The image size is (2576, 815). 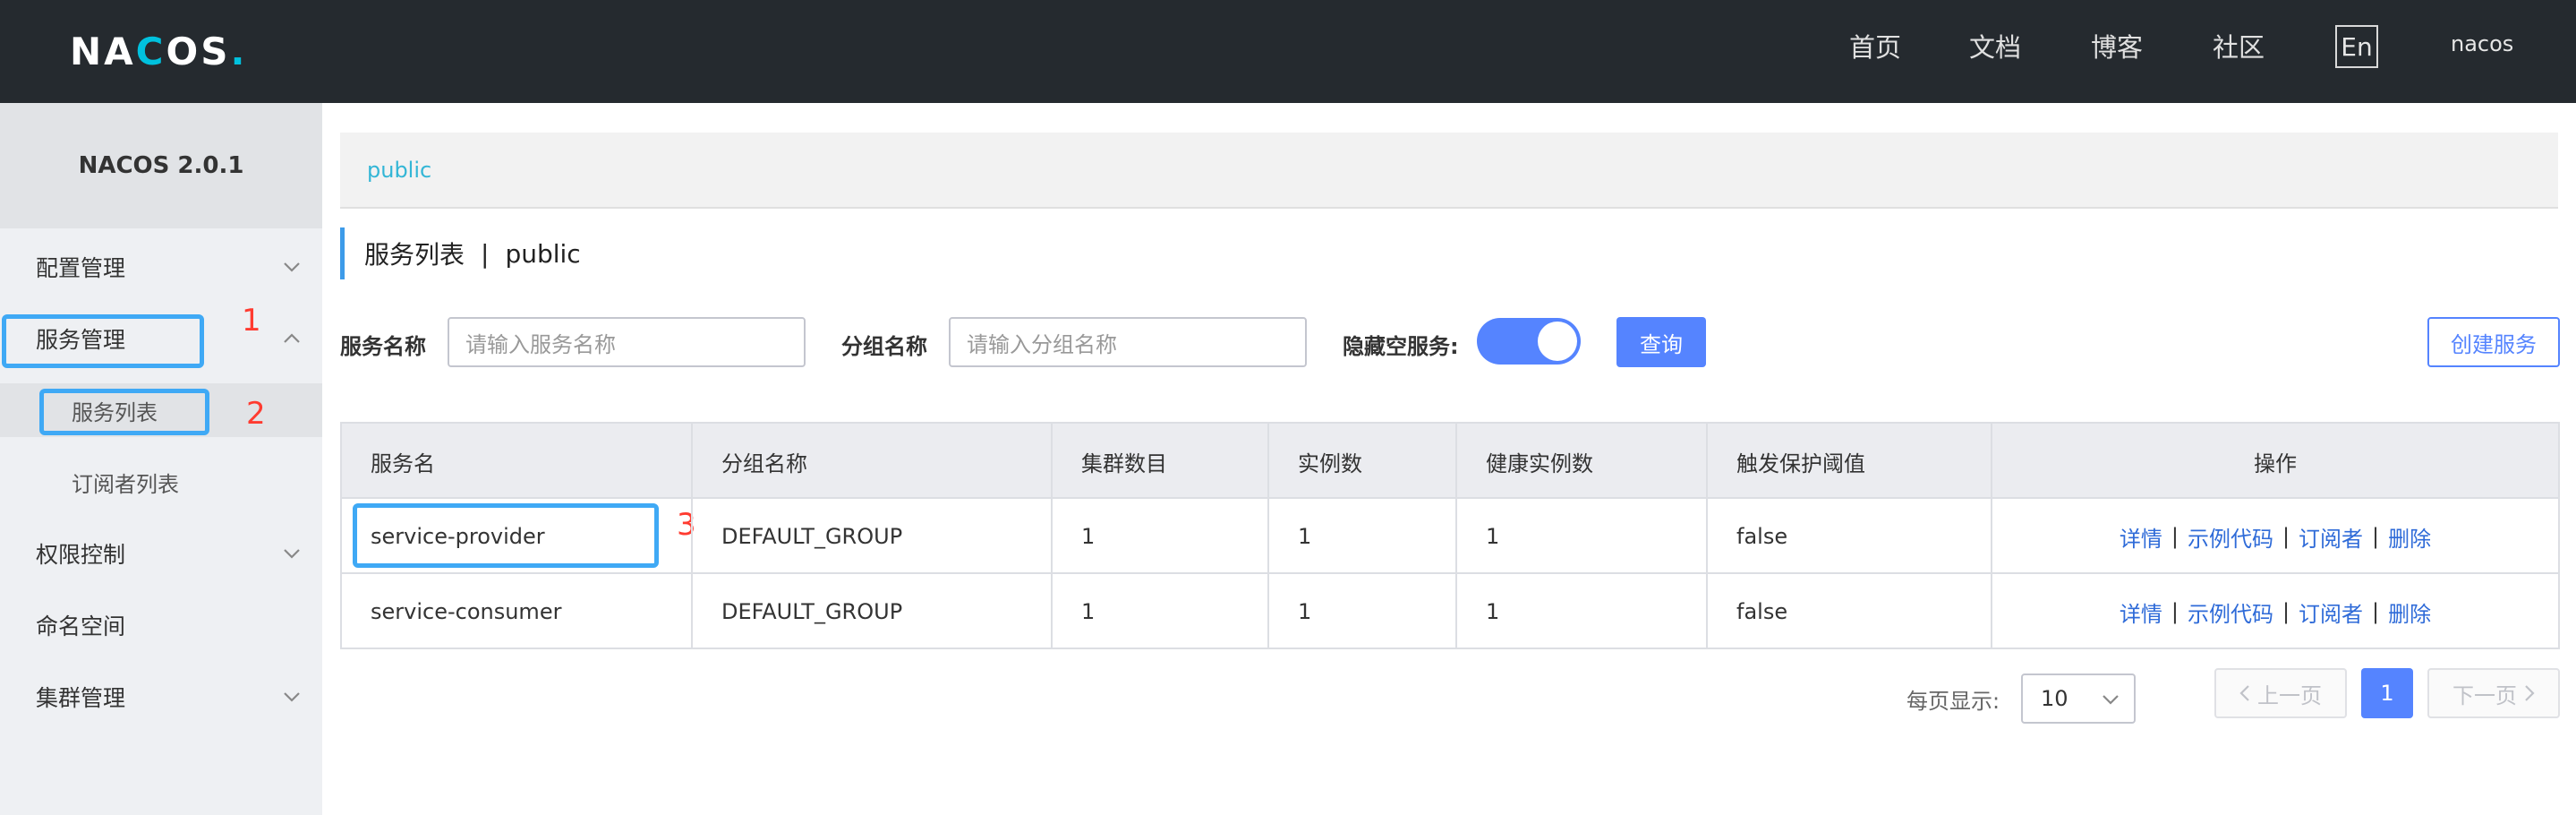 I want to click on col-header-service-name: 服务名, so click(x=517, y=461).